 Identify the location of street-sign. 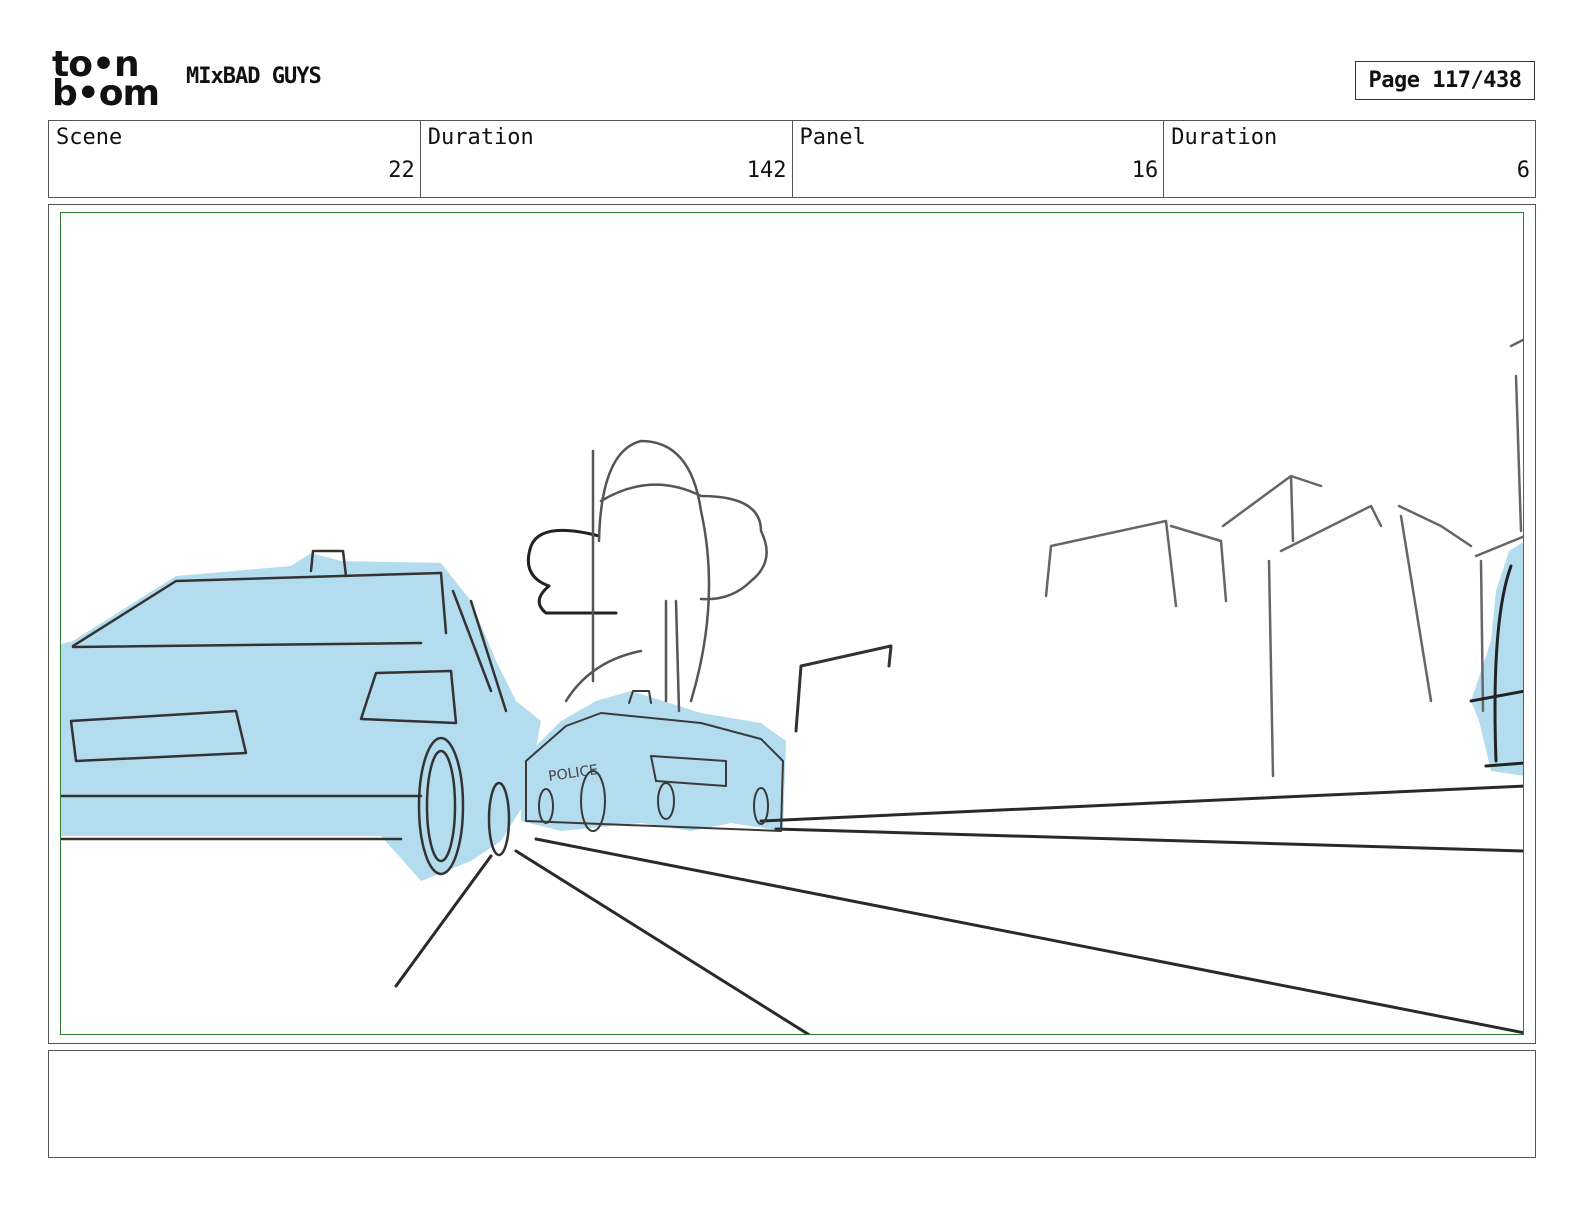
(843, 688).